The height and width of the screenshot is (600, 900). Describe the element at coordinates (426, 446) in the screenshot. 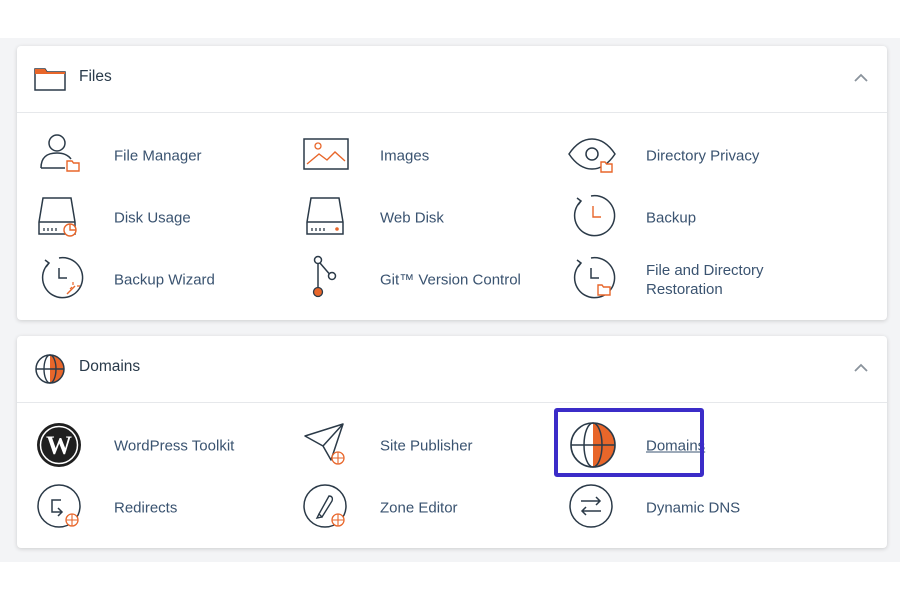

I see `site-publisher-label: Site Publisher` at that location.